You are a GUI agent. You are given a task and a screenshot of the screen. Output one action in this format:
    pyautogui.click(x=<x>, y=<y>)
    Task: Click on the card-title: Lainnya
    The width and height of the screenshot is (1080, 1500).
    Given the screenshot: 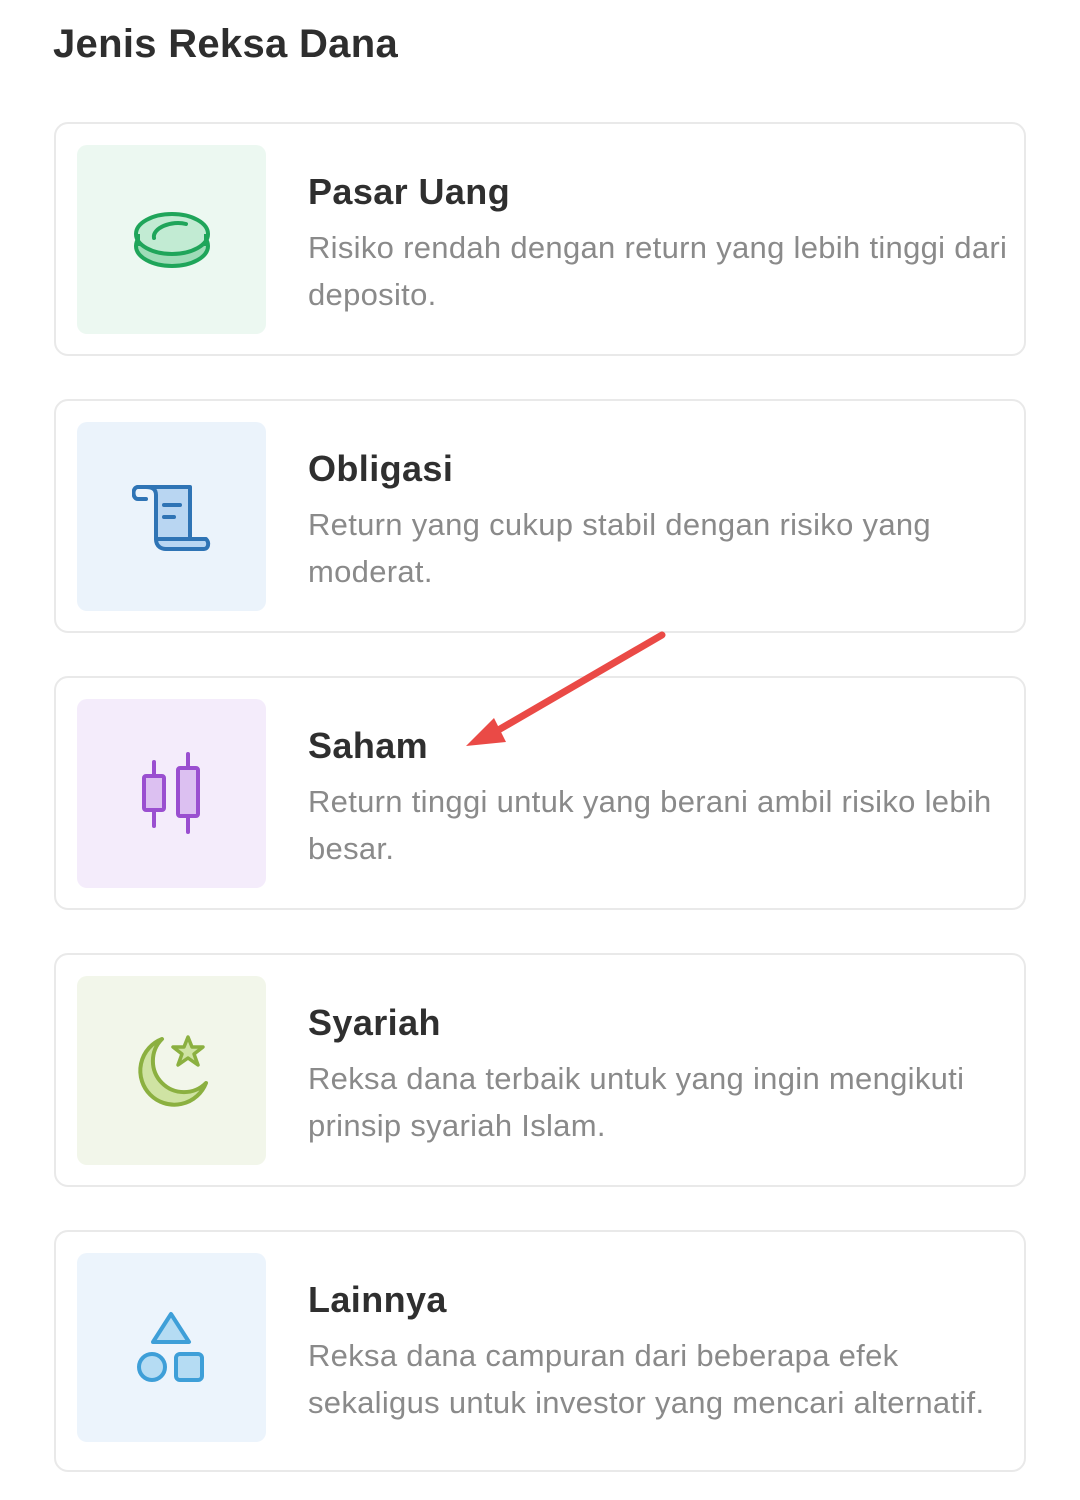 What is the action you would take?
    pyautogui.click(x=377, y=1299)
    